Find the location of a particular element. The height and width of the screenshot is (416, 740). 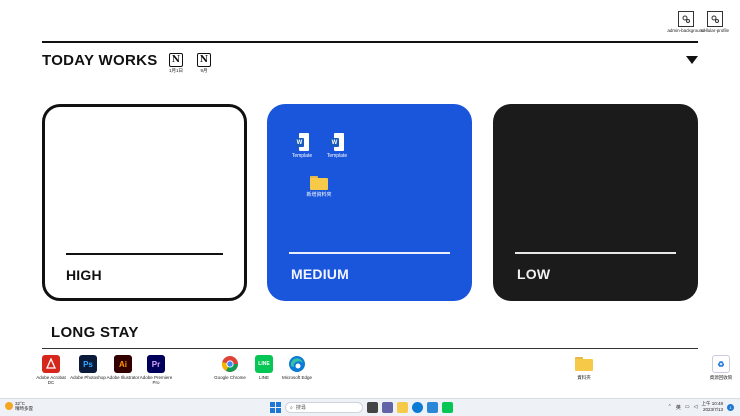

chrome-icon is located at coordinates (230, 364).